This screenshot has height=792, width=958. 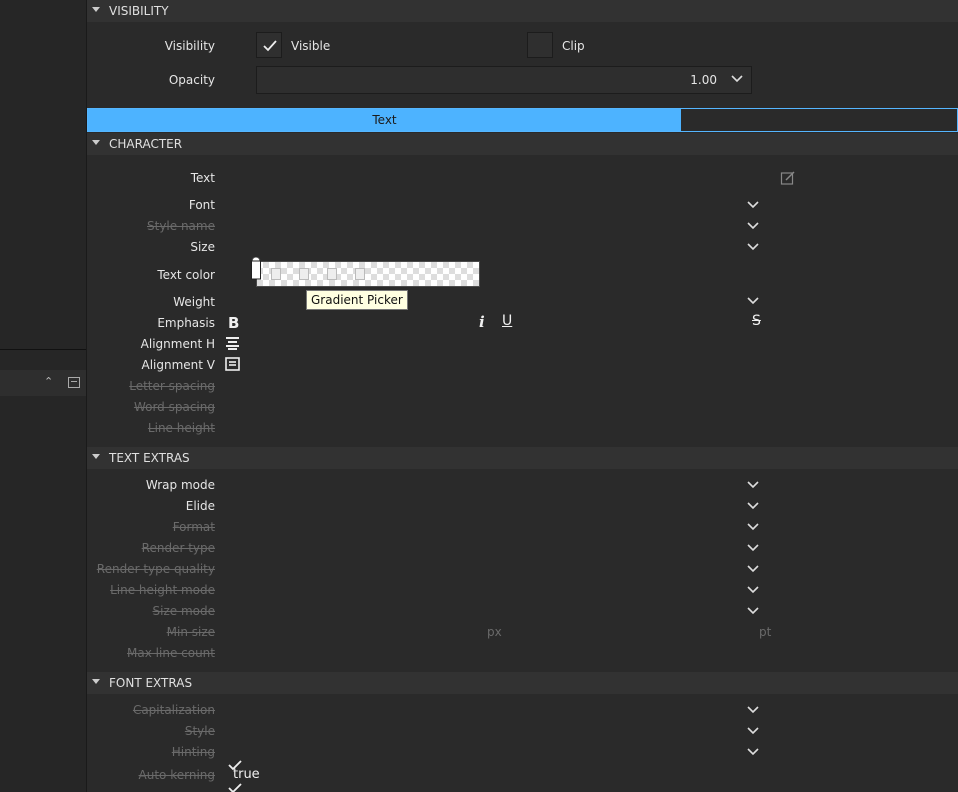 I want to click on tab-text: Text, so click(x=384, y=120).